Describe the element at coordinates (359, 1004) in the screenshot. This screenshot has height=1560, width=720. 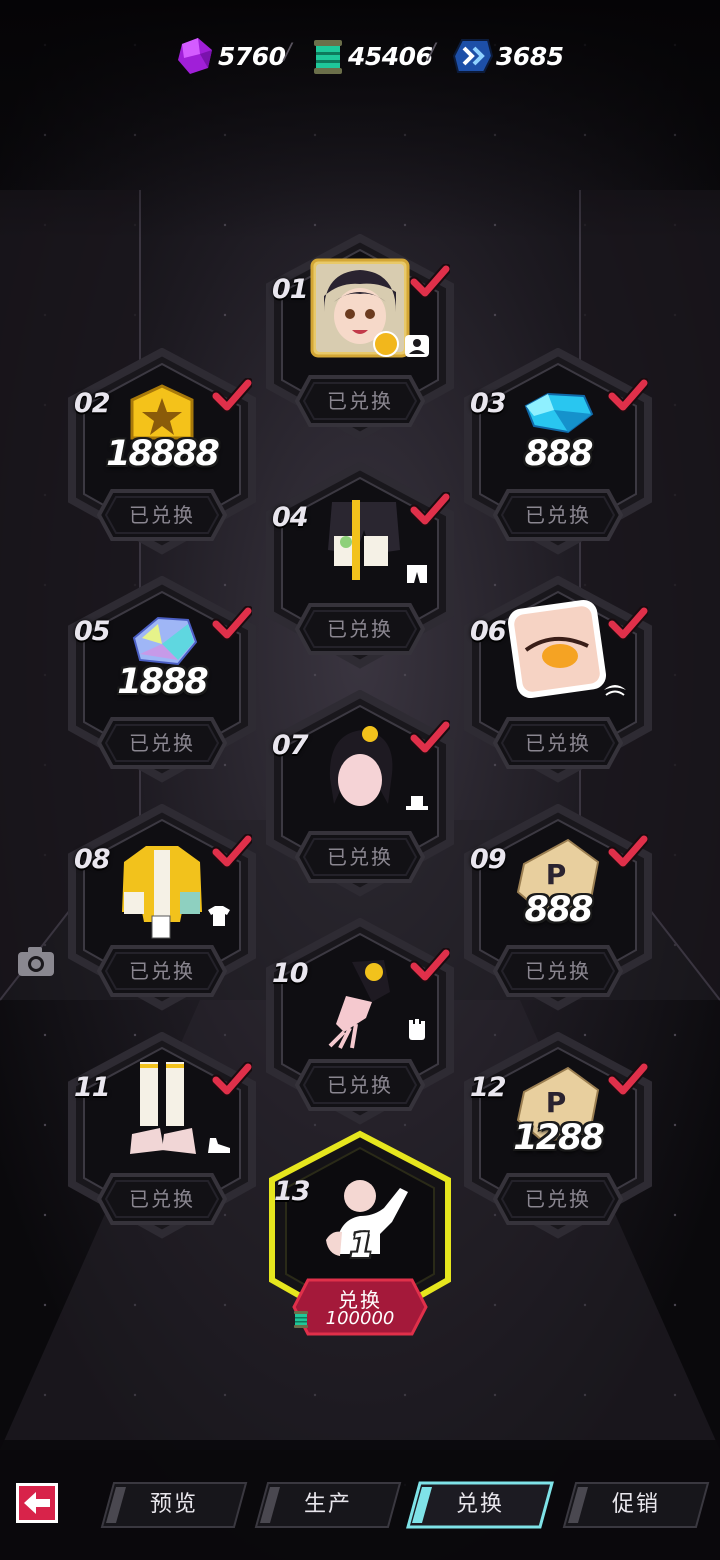
I see `glove-icon` at that location.